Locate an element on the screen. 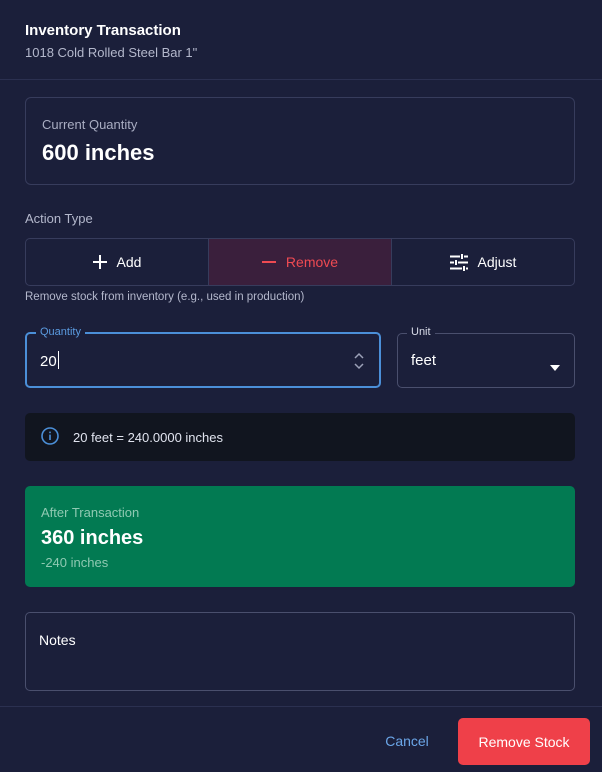 Image resolution: width=602 pixels, height=772 pixels. current-quantity-value: 600 inches is located at coordinates (98, 152).